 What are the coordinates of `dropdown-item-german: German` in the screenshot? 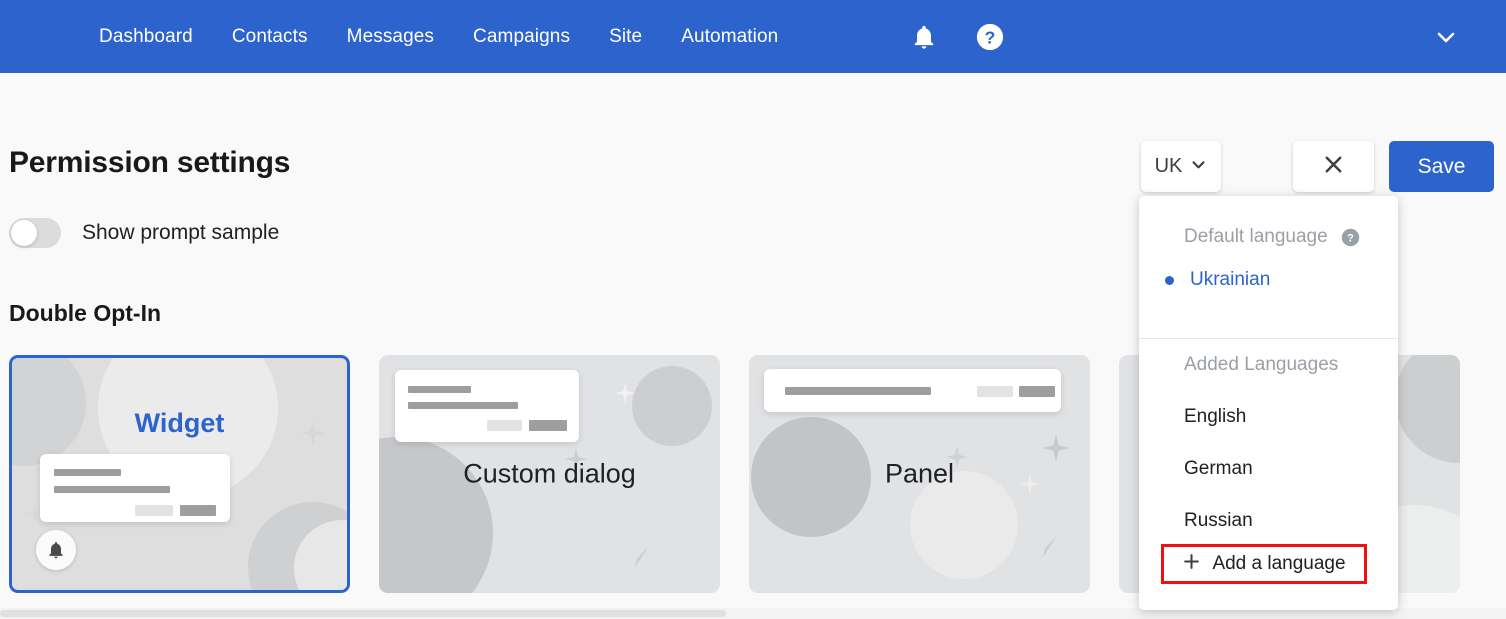 It's located at (1268, 469).